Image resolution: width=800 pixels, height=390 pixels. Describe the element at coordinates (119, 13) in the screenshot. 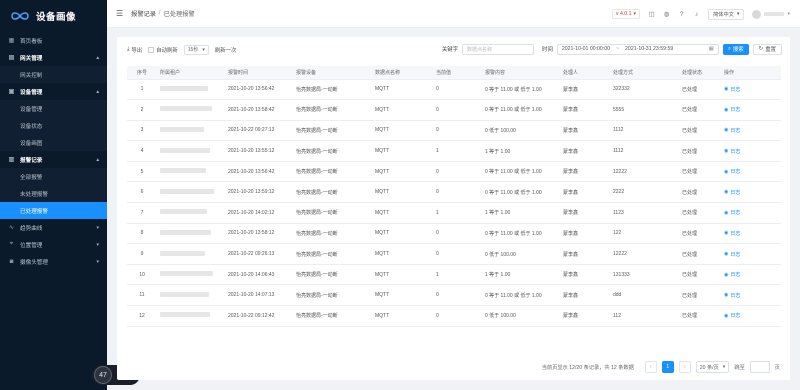

I see `hamburger-icon: ☰` at that location.